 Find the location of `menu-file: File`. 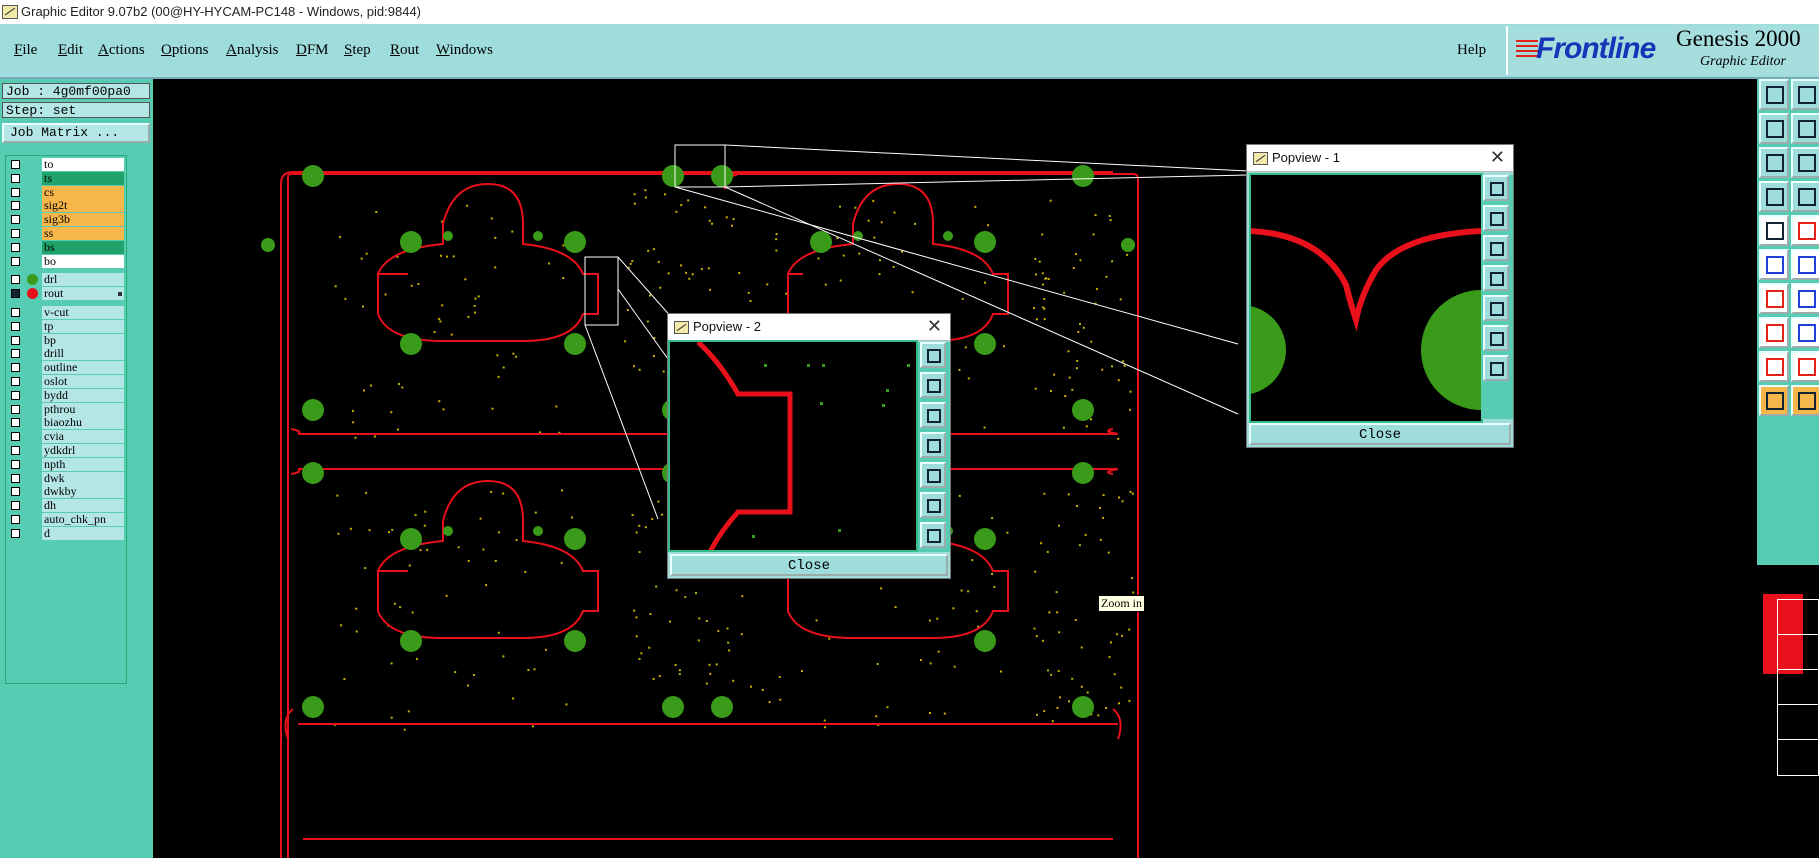

menu-file: File is located at coordinates (25, 50).